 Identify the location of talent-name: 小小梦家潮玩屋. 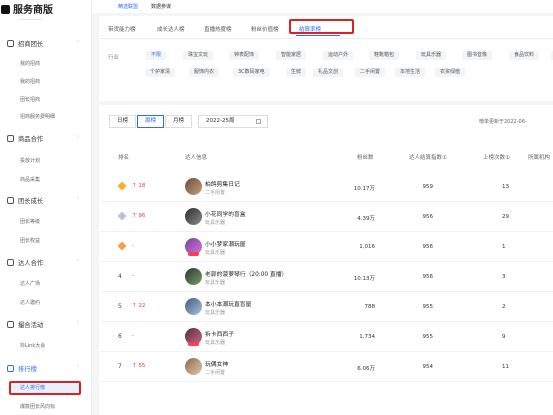
(225, 243).